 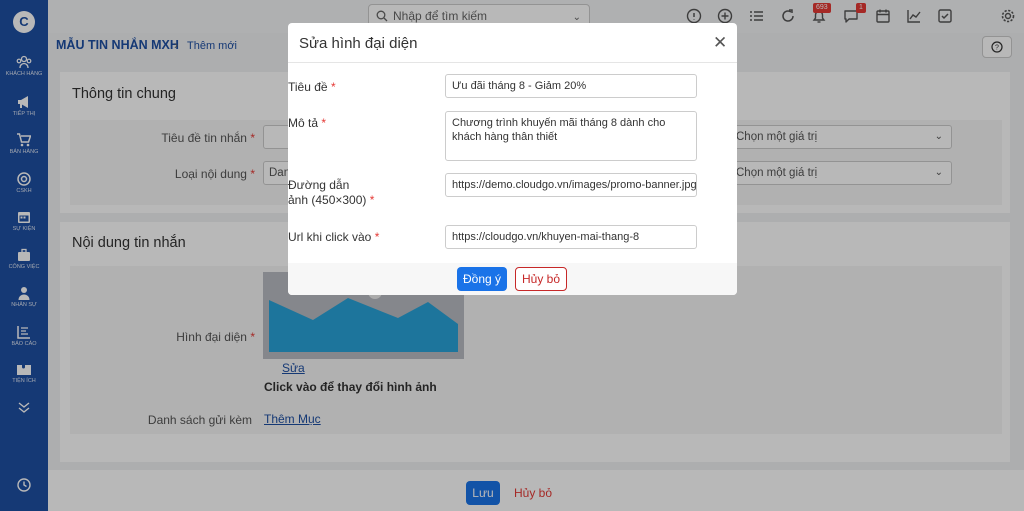 What do you see at coordinates (541, 279) in the screenshot?
I see `modal-cancel-button: Hủy bỏ` at bounding box center [541, 279].